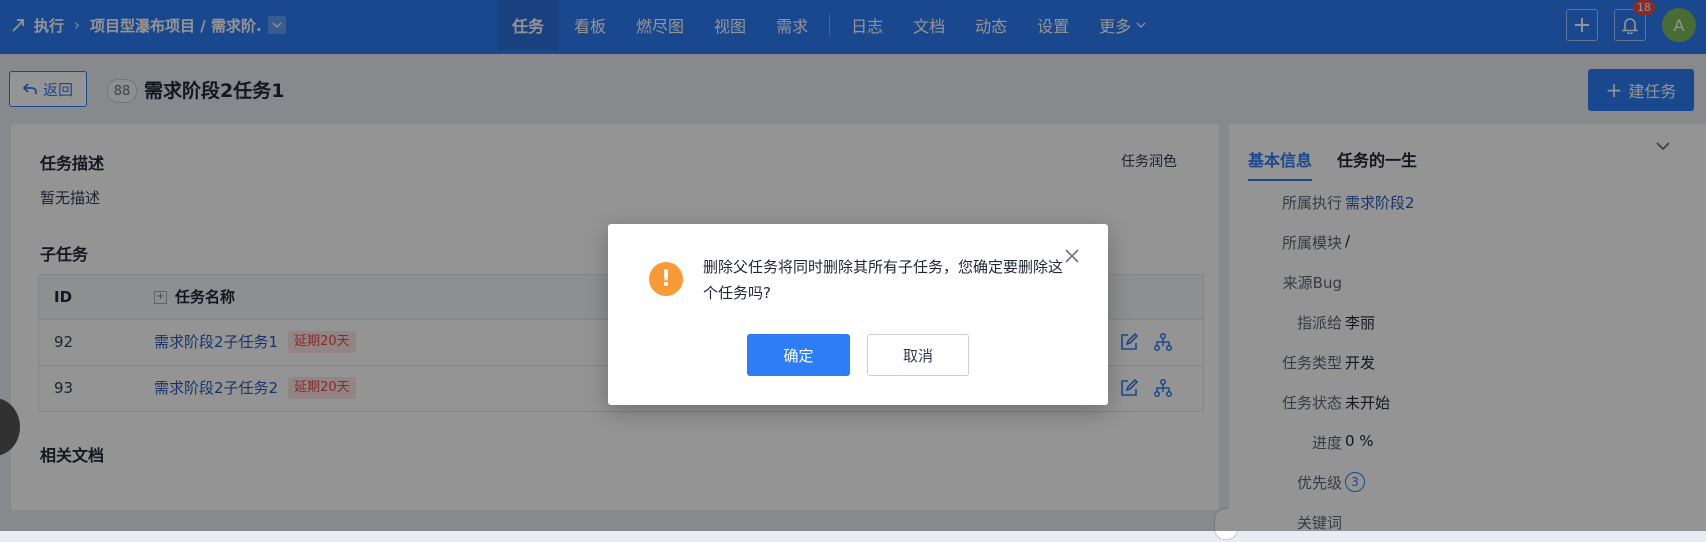 This screenshot has width=1706, height=542. I want to click on warning-icon: !, so click(666, 279).